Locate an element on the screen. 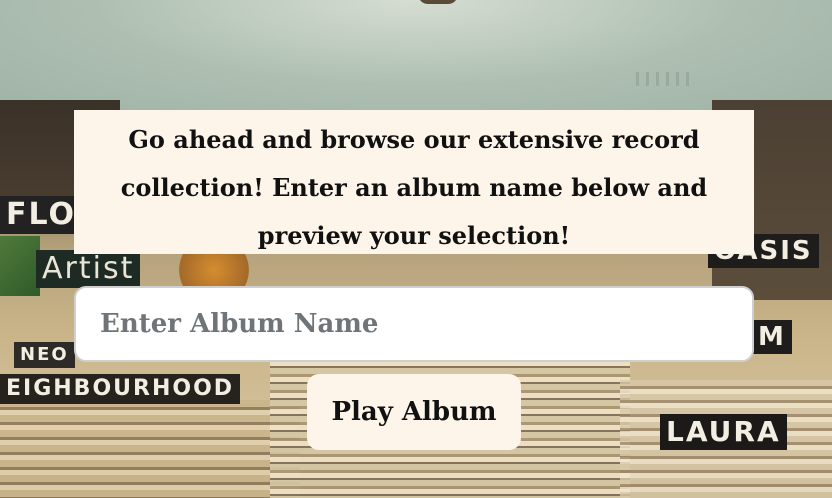 This screenshot has height=498, width=832. album-name-input is located at coordinates (414, 324).